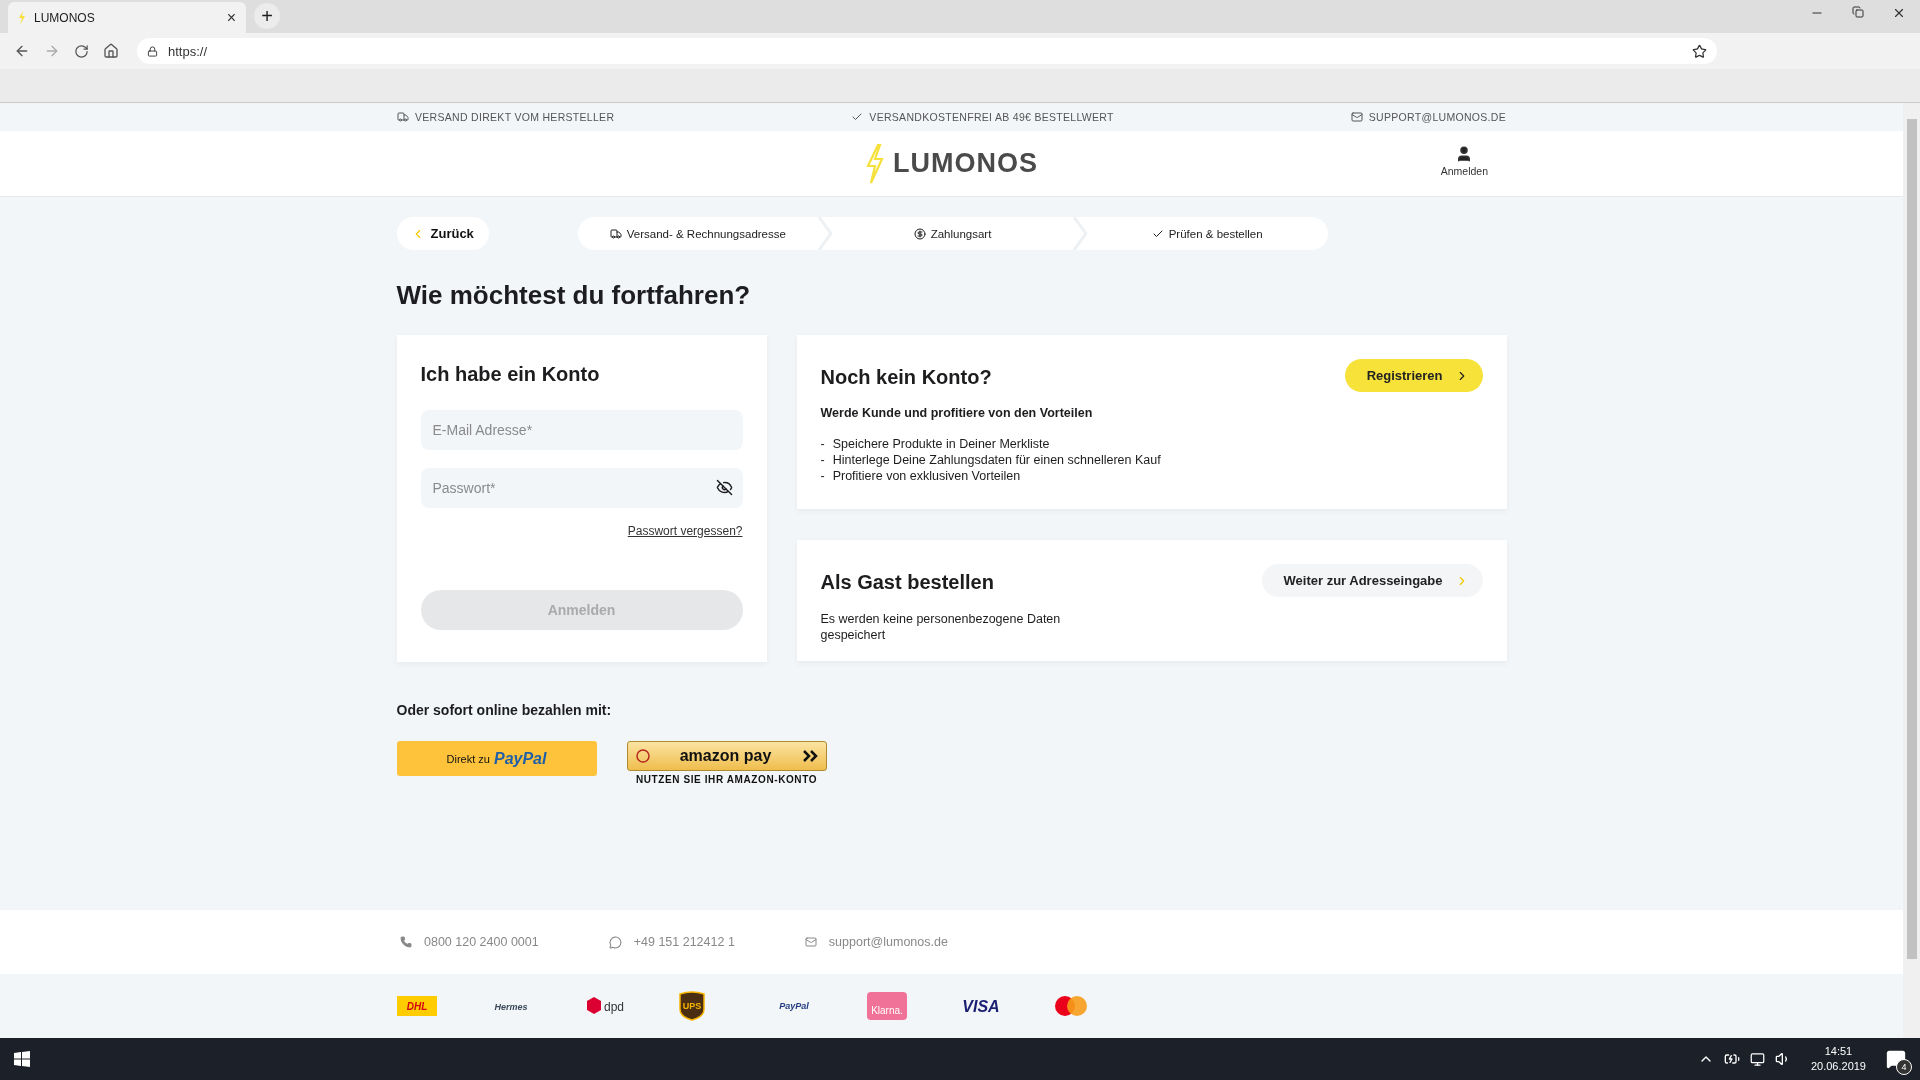  What do you see at coordinates (511, 1006) in the screenshot?
I see `hermes-logo: Hermes` at bounding box center [511, 1006].